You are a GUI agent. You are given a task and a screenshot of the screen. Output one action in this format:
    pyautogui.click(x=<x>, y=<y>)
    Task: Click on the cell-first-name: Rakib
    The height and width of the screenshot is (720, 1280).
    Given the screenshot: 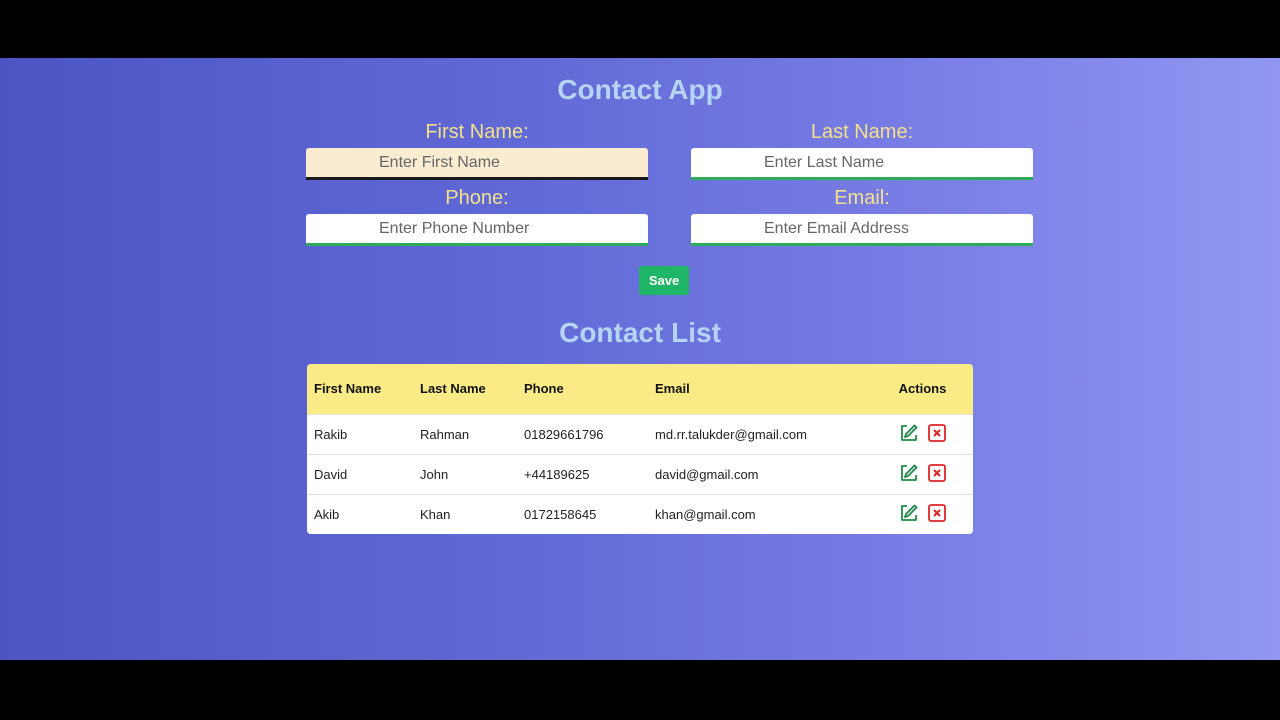 What is the action you would take?
    pyautogui.click(x=331, y=434)
    